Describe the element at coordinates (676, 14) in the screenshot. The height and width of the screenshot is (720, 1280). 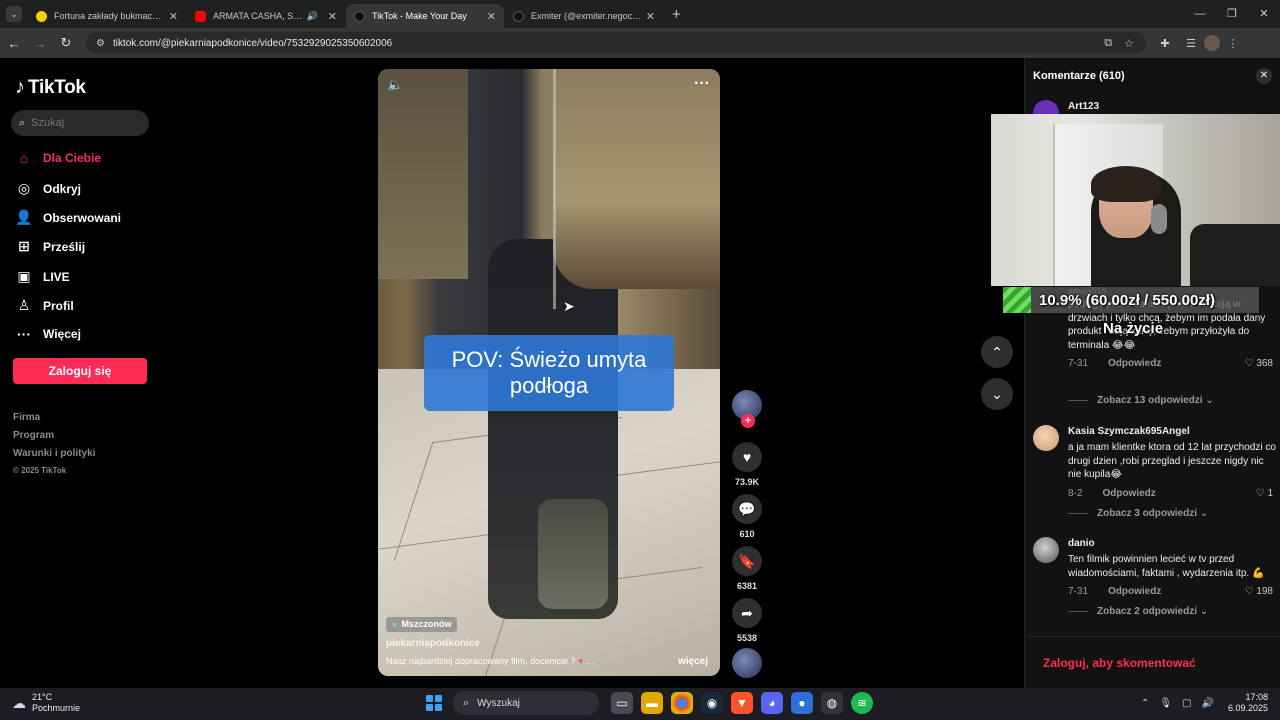
I see `new-tab-icon: +` at that location.